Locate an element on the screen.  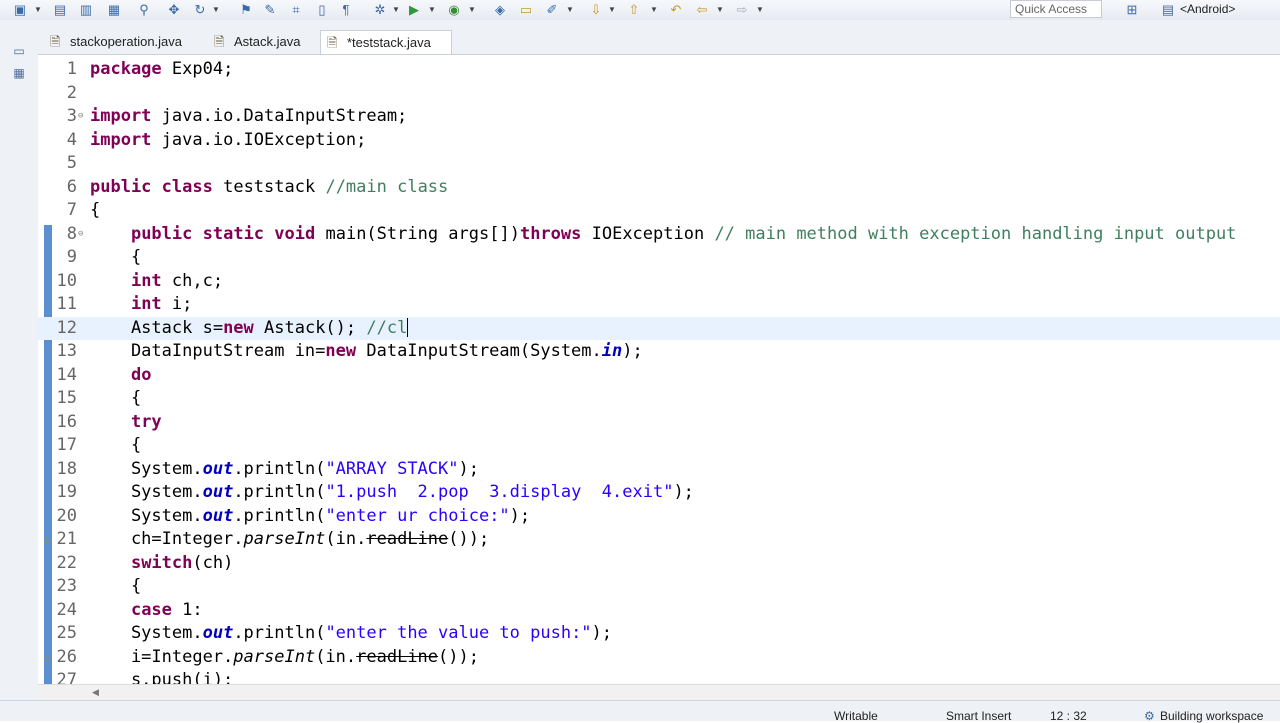
refresh-icon: ↻ is located at coordinates (200, 10).